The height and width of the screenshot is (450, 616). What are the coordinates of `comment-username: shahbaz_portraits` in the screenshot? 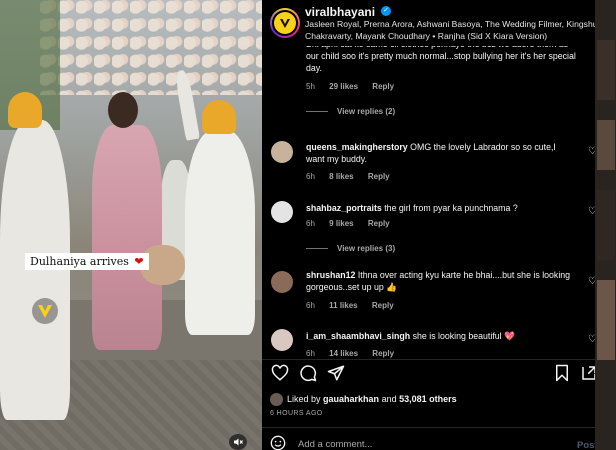 It's located at (344, 208).